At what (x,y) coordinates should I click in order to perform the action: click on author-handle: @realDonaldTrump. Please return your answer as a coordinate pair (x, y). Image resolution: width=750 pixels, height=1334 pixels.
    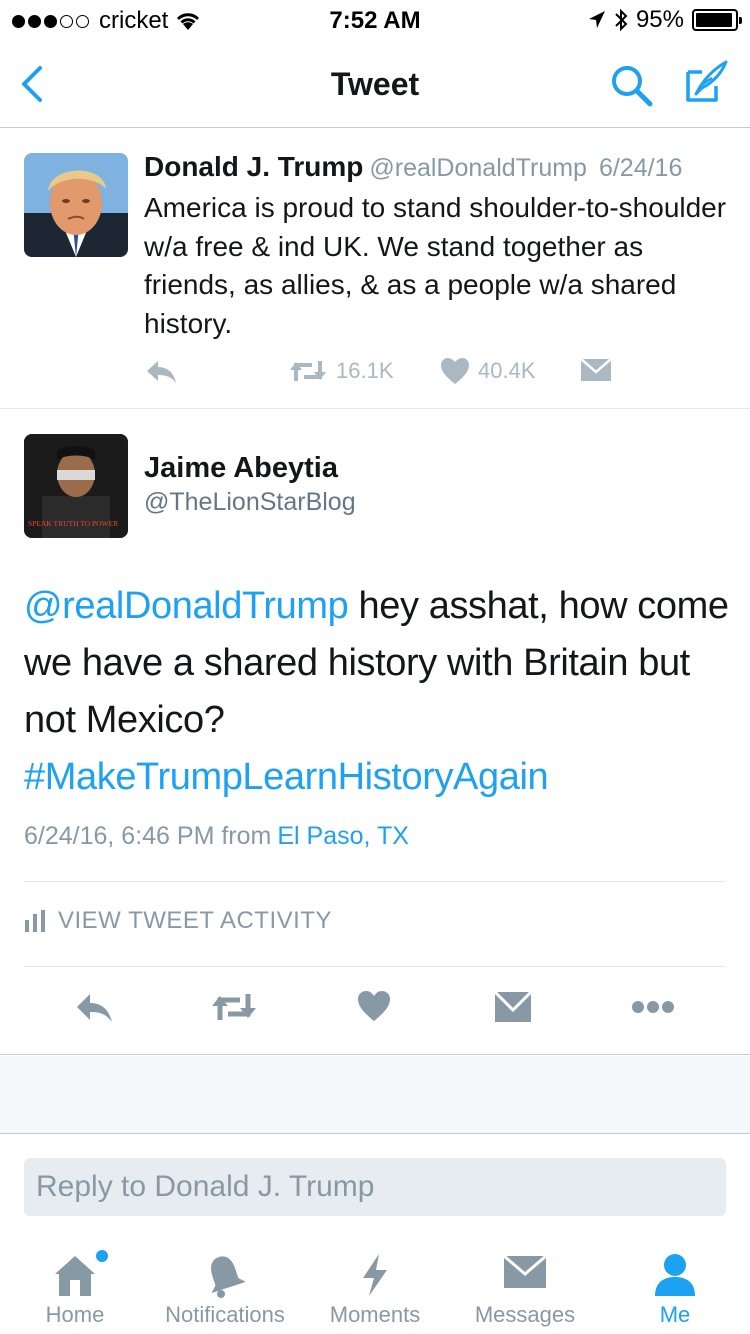
    Looking at the image, I should click on (478, 168).